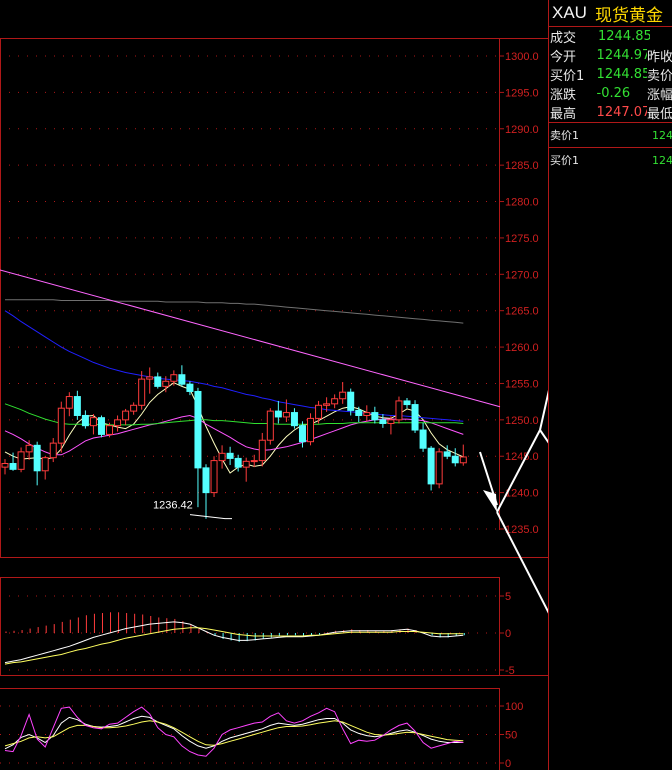  What do you see at coordinates (659, 57) in the screenshot?
I see `quote-label-secondary: 昨收` at bounding box center [659, 57].